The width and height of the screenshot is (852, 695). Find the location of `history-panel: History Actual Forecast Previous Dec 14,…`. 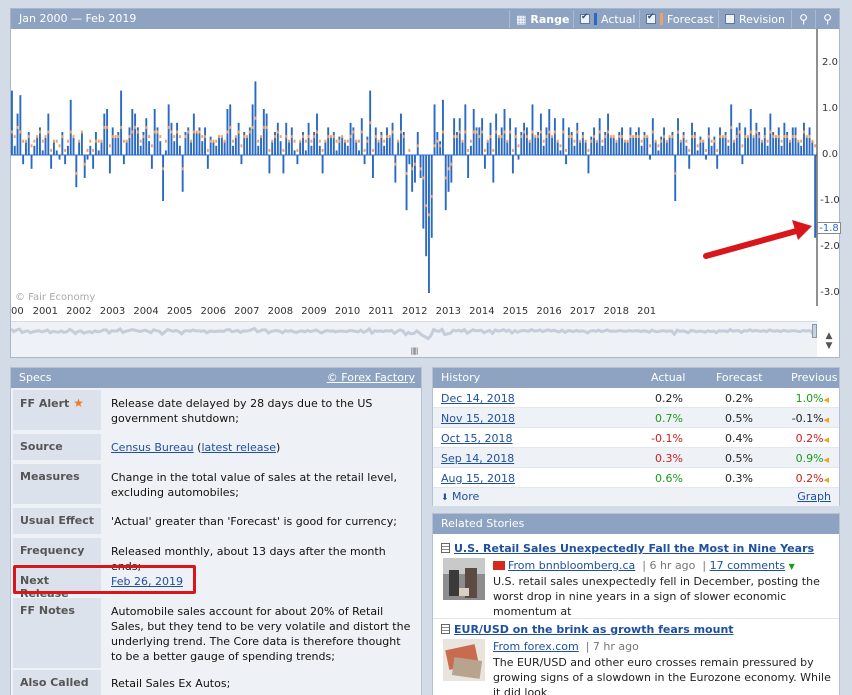

history-panel: History Actual Forecast Previous Dec 14,… is located at coordinates (636, 436).